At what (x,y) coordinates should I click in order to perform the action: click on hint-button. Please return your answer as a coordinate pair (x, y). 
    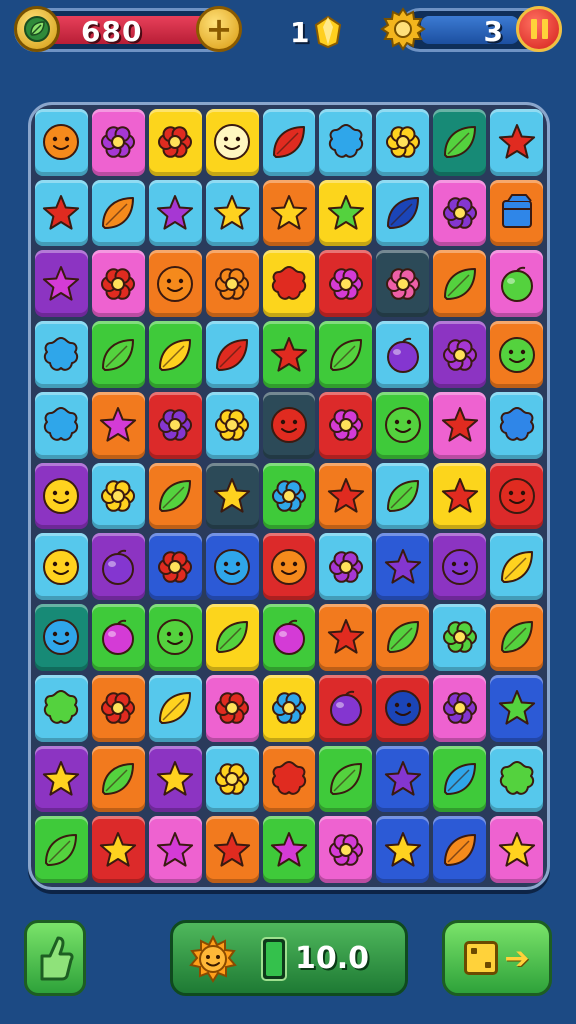
    Looking at the image, I should click on (55, 958).